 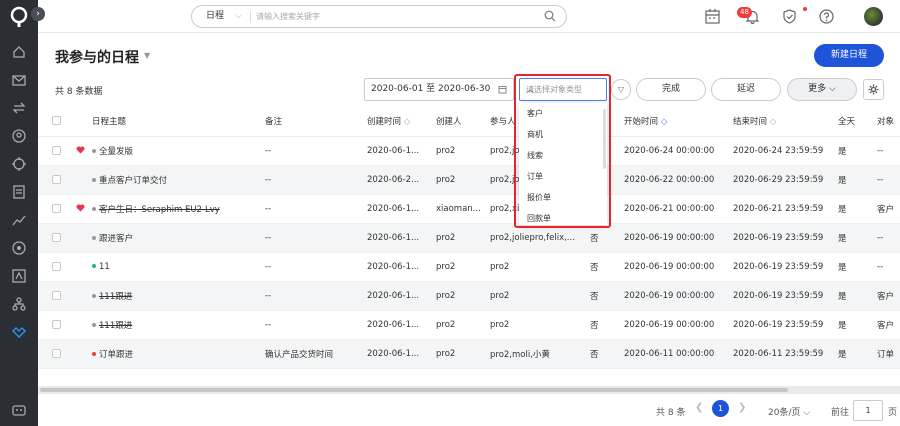 I want to click on contact-icon, so click(x=19, y=136).